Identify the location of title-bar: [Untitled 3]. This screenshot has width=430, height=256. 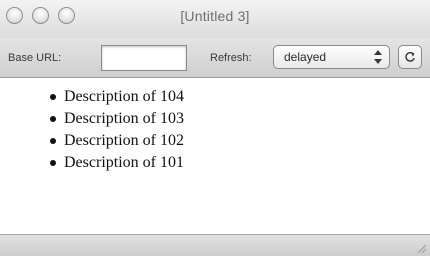
(215, 19).